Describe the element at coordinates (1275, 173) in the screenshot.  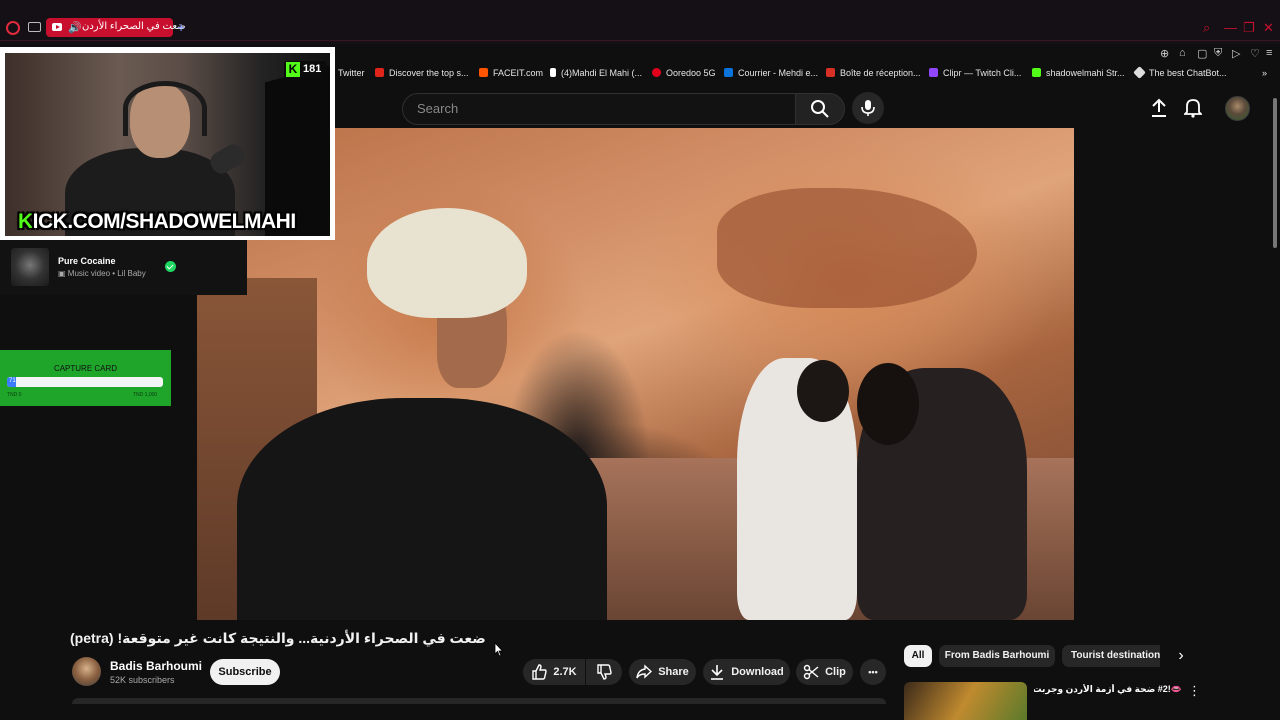
I see `scrollbar-thumb` at that location.